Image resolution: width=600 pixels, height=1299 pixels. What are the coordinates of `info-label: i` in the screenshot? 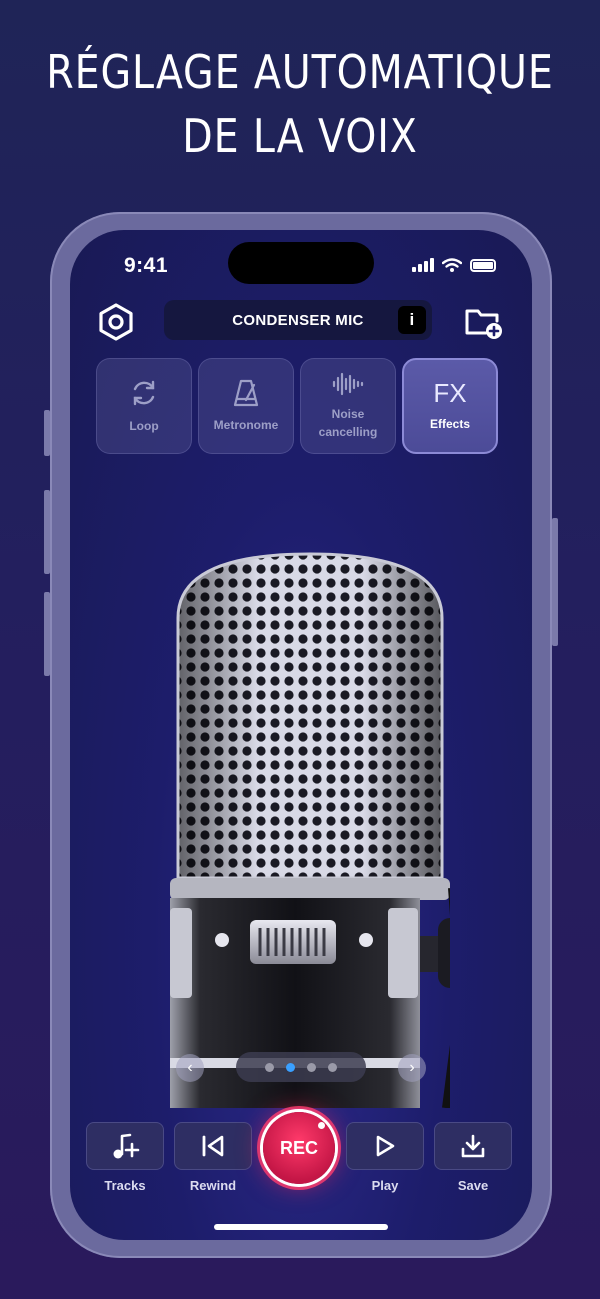 It's located at (412, 319).